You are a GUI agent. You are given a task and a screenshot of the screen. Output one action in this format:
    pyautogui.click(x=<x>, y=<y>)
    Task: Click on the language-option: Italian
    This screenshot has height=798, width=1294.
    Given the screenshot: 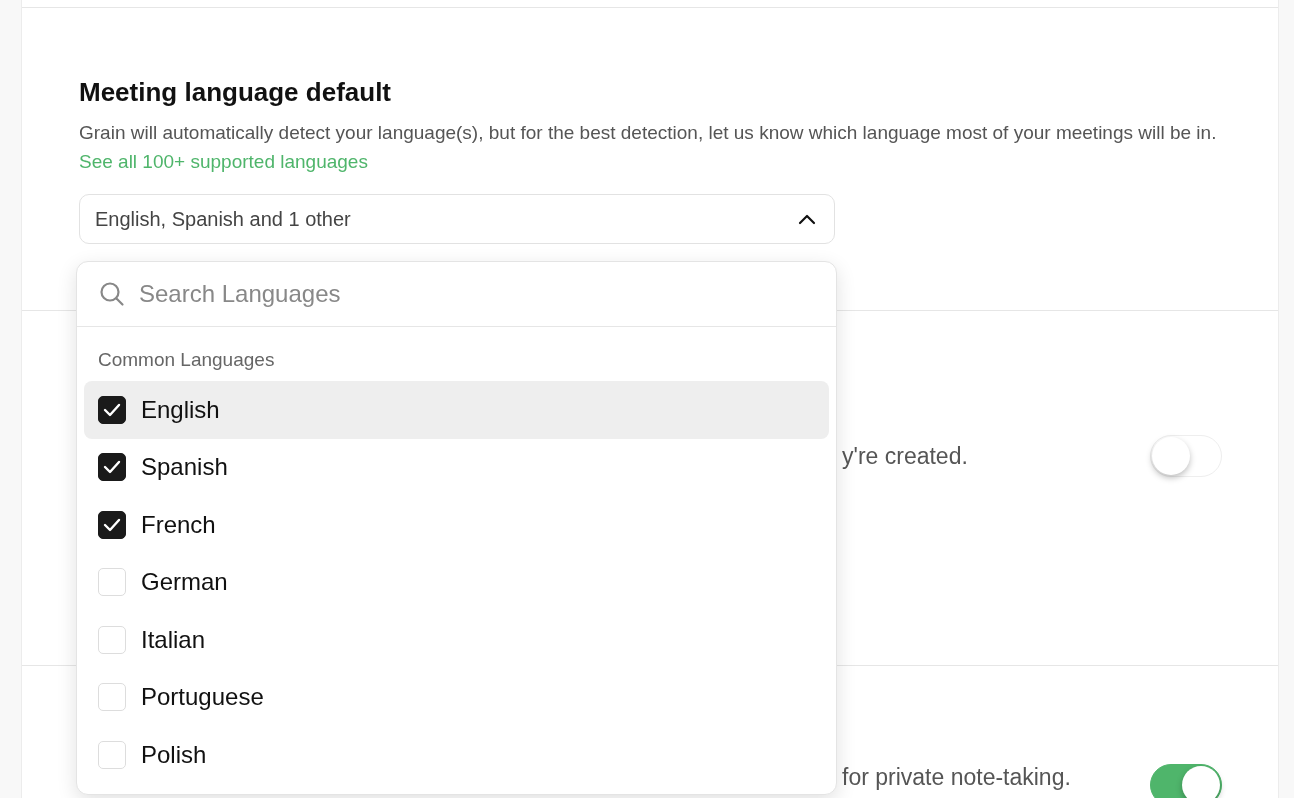 What is the action you would take?
    pyautogui.click(x=456, y=640)
    